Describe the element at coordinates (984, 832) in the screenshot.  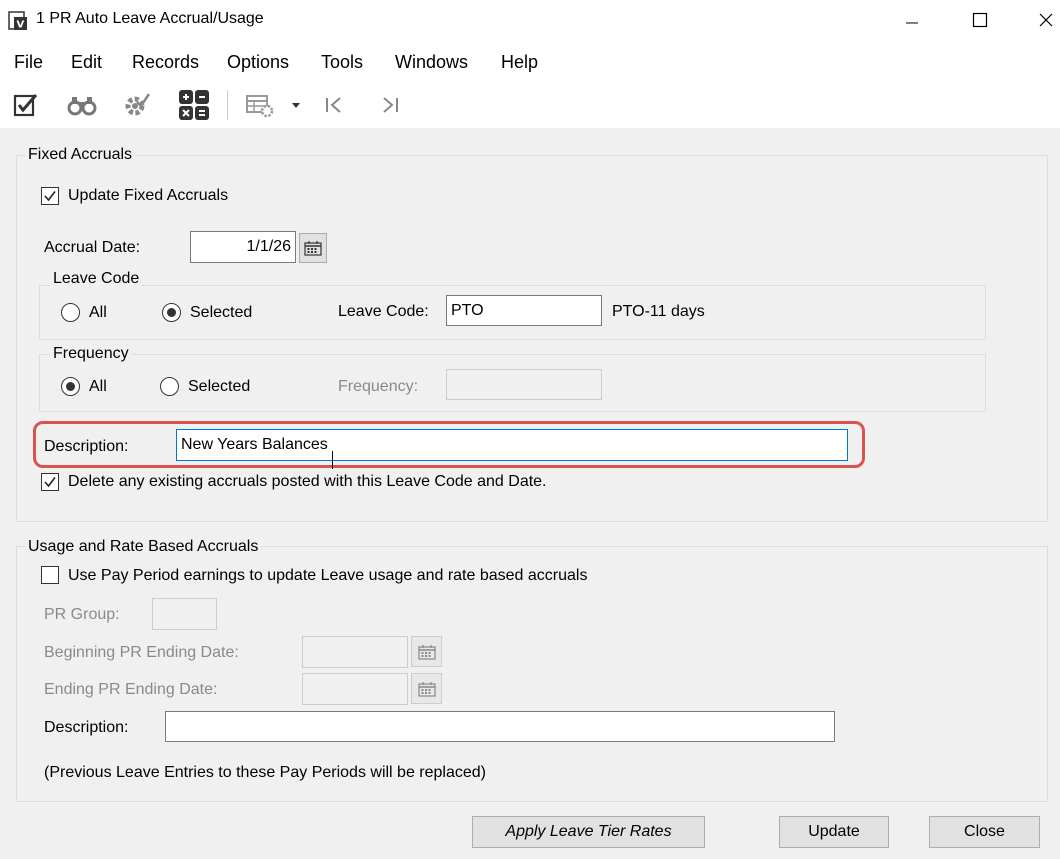
I see `close-button: Close` at that location.